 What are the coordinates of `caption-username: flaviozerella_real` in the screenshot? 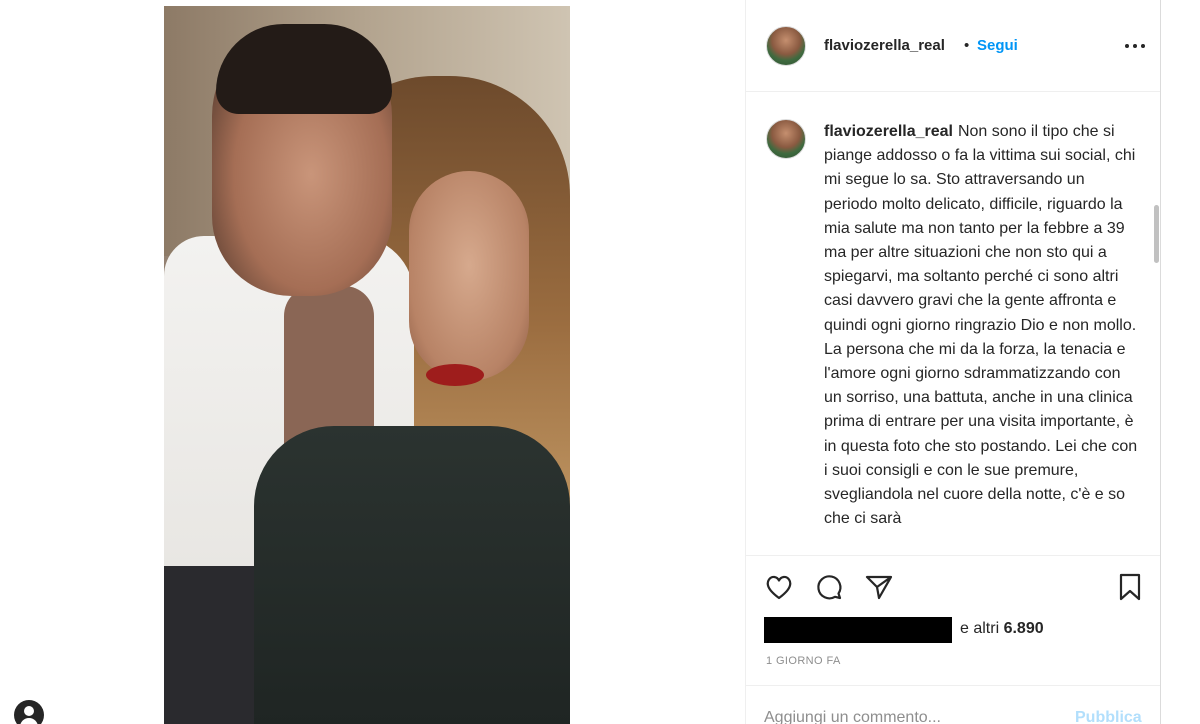 It's located at (888, 131).